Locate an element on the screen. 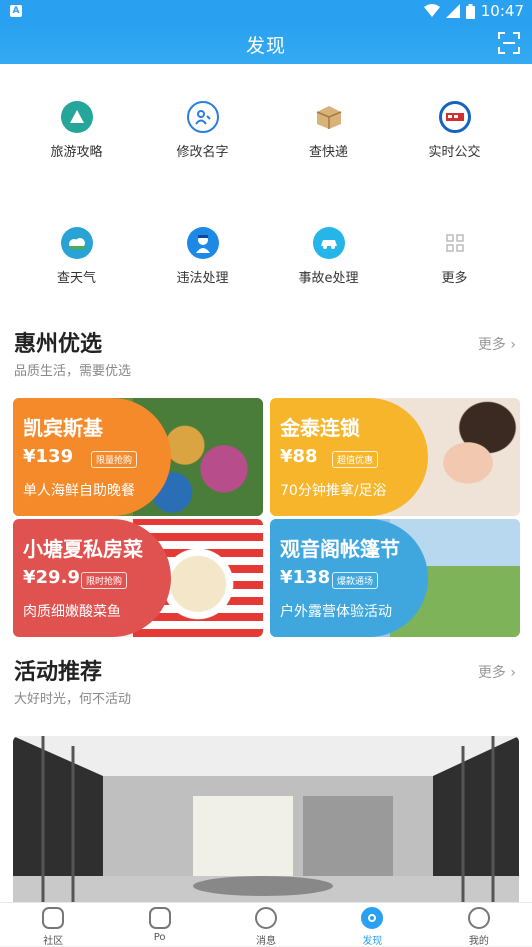 The width and height of the screenshot is (532, 947). deal-price: ¥29.9 is located at coordinates (51, 577).